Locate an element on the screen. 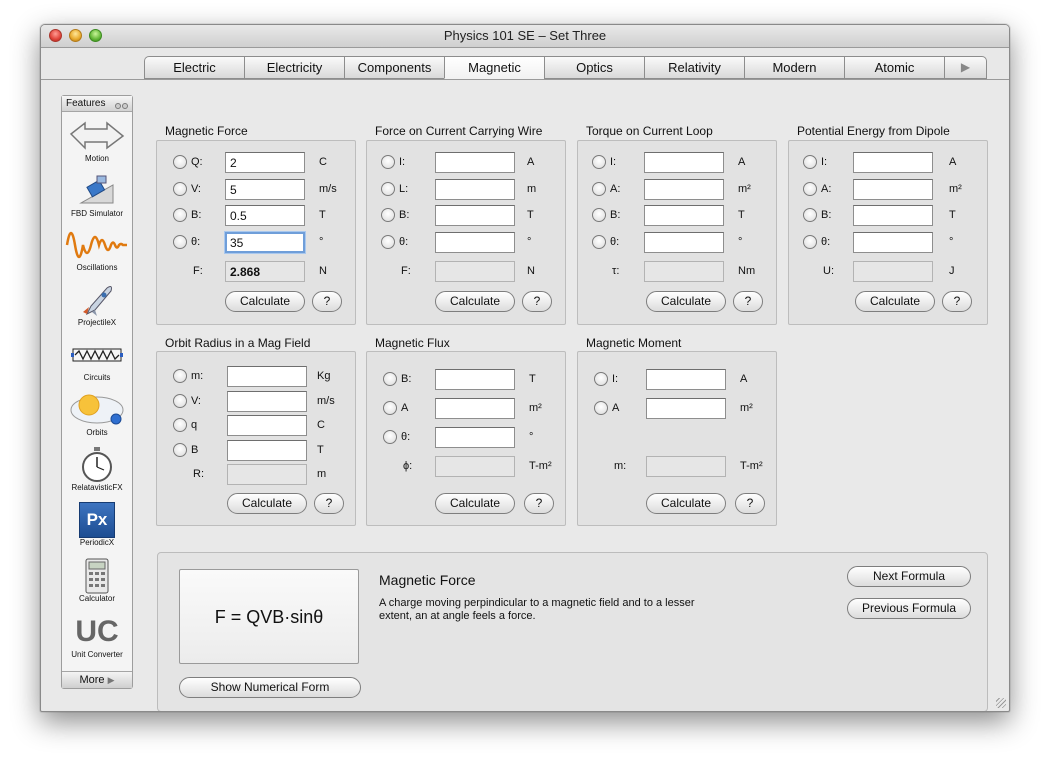 The image size is (1048, 765). flux-unit-label: ° is located at coordinates (531, 437).